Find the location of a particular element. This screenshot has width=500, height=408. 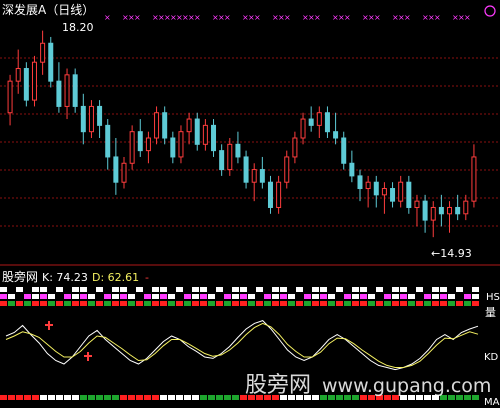

high-price-label: 18.20 is located at coordinates (78, 27).